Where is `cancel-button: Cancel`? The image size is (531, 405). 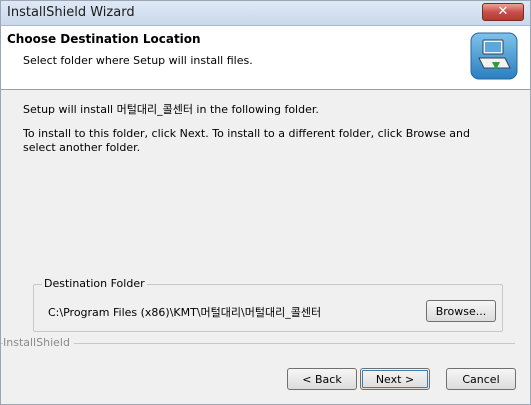 cancel-button: Cancel is located at coordinates (481, 379).